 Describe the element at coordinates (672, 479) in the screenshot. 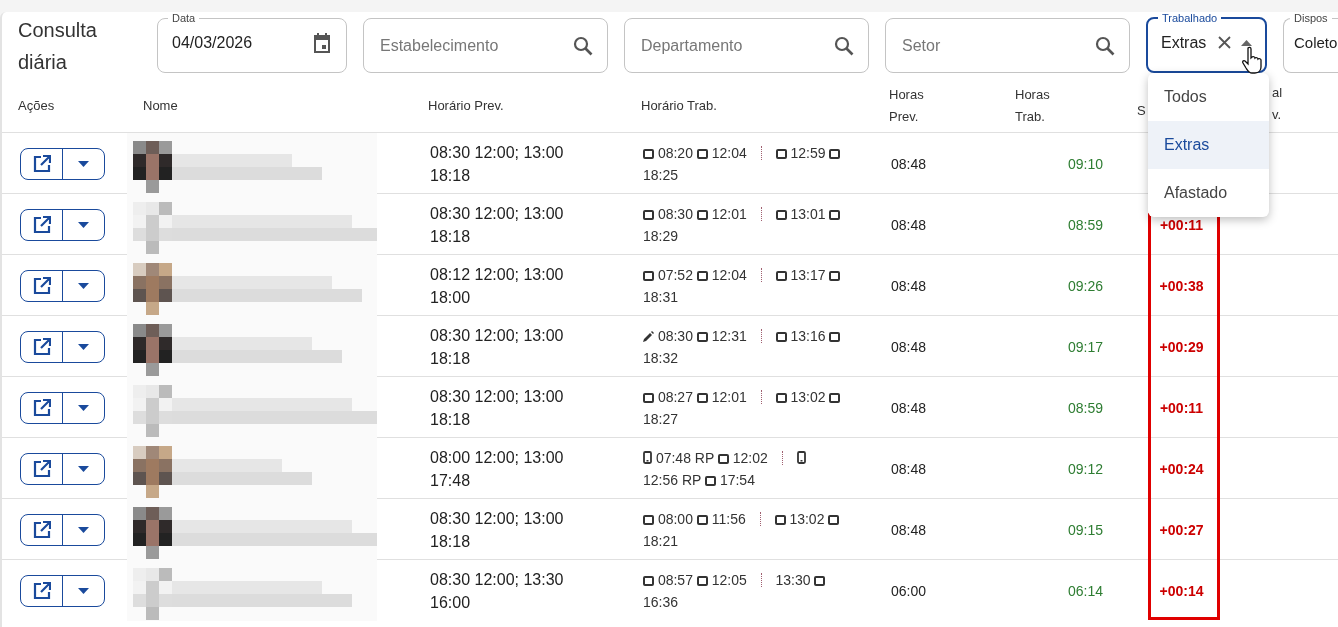

I see `punch-time: 12:56 RP` at that location.